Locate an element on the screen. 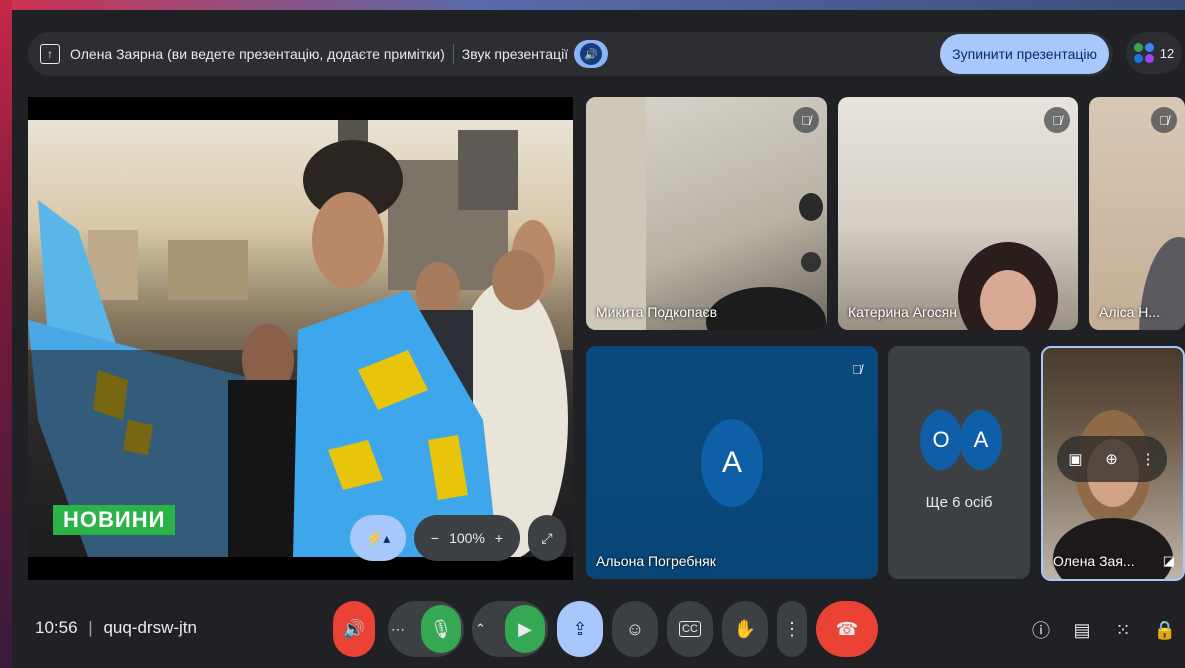 This screenshot has width=1185, height=668. participant-name: Катерина Агосян is located at coordinates (902, 312).